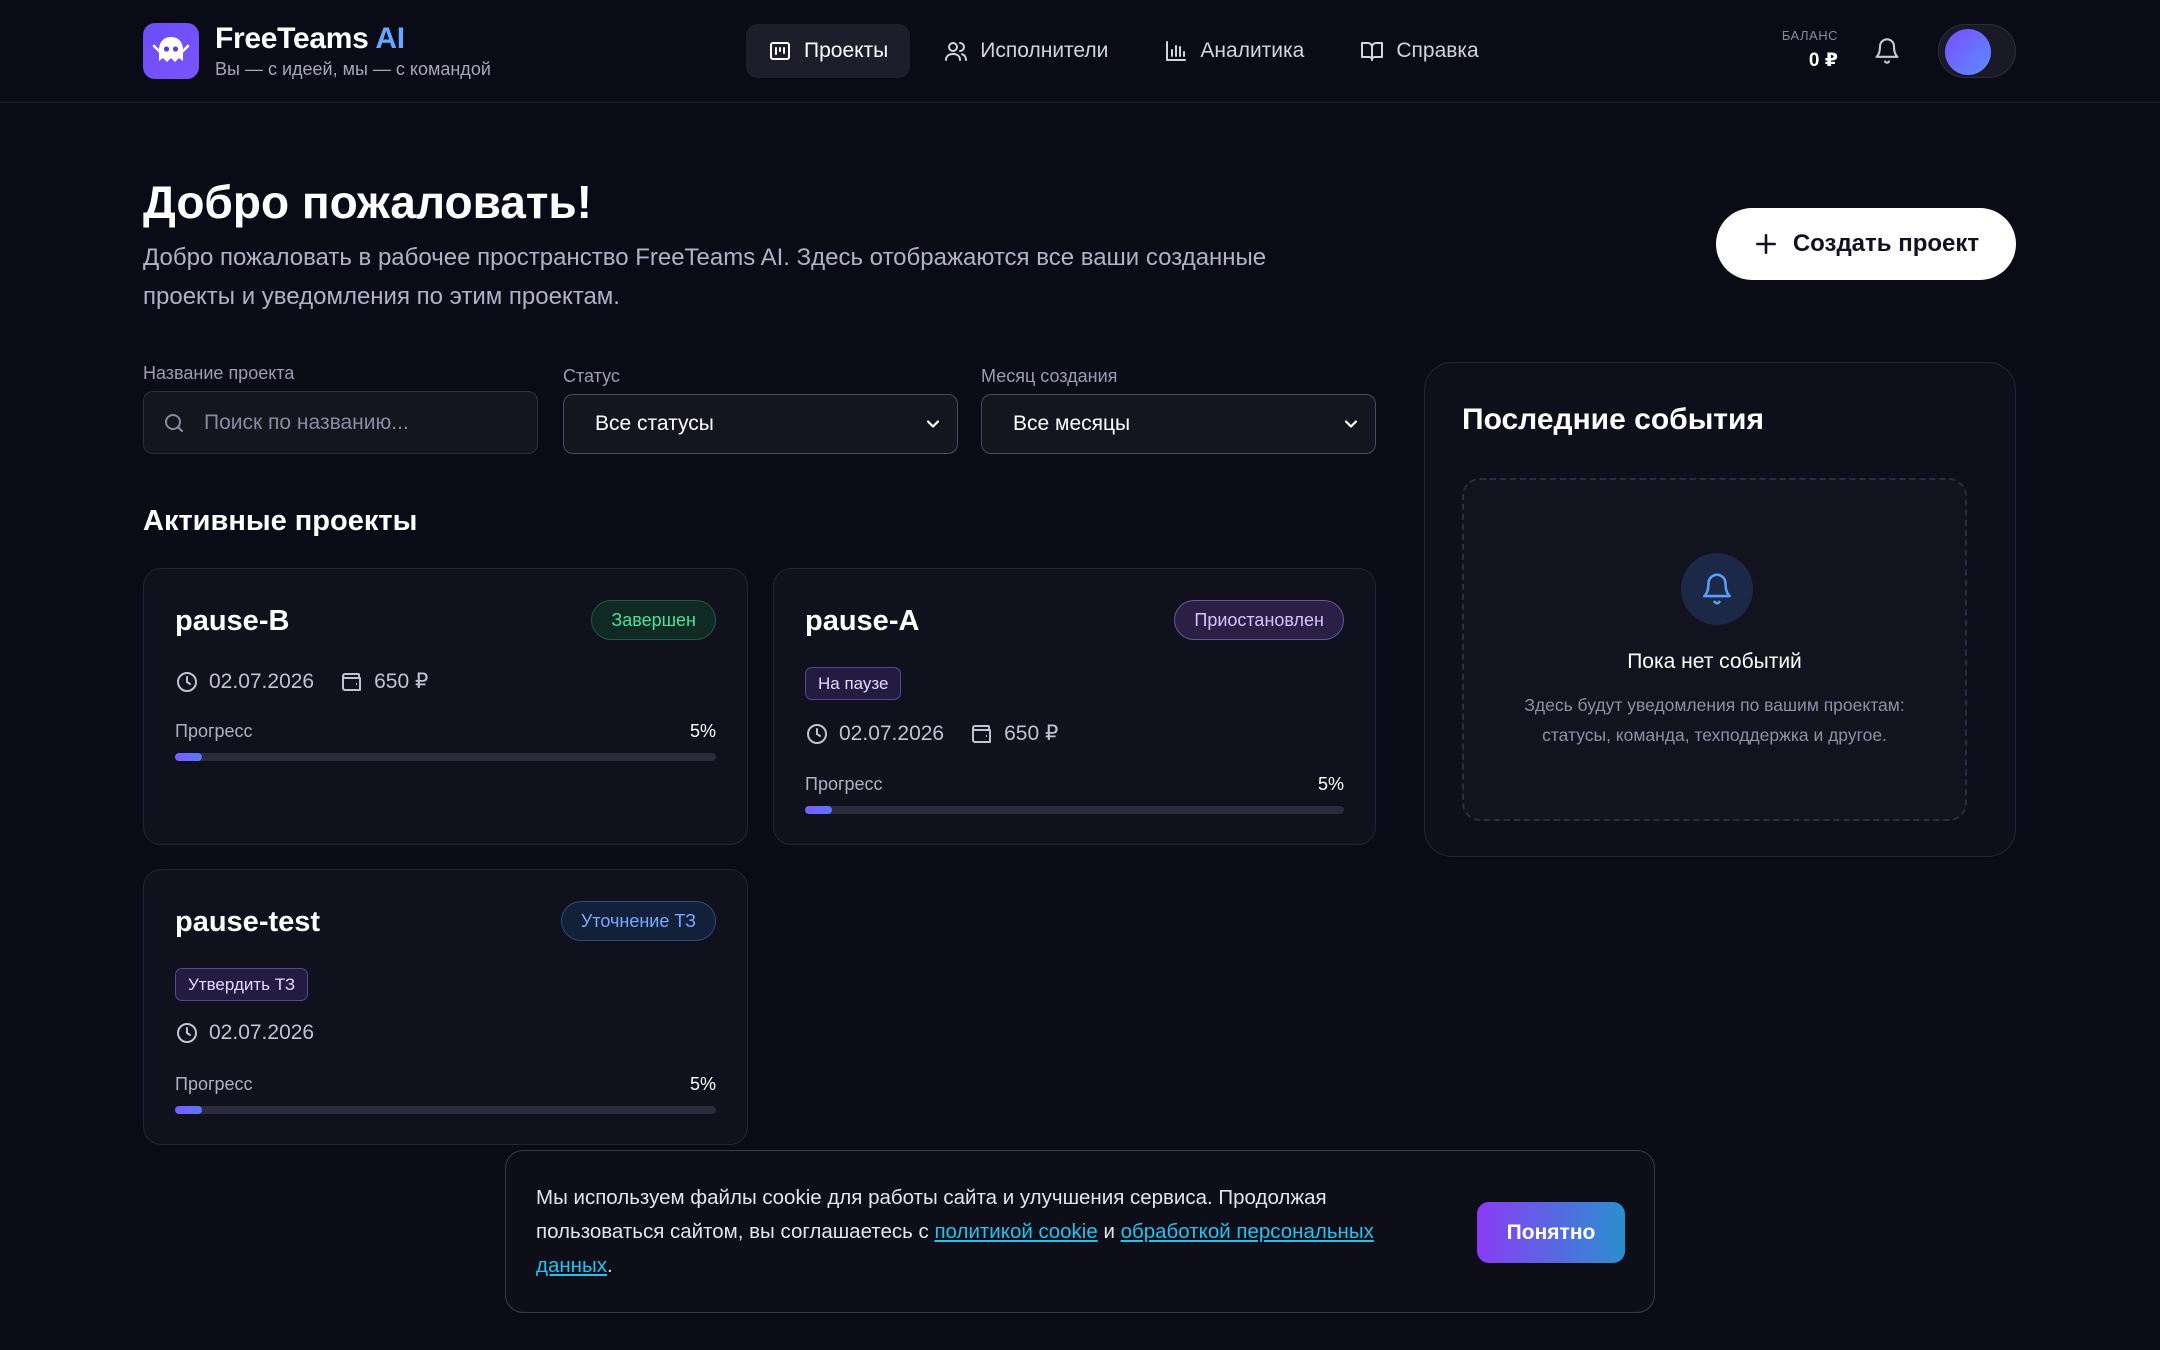 The image size is (2160, 1350). Describe the element at coordinates (1886, 243) in the screenshot. I see `create-project-label: Создать проект` at that location.